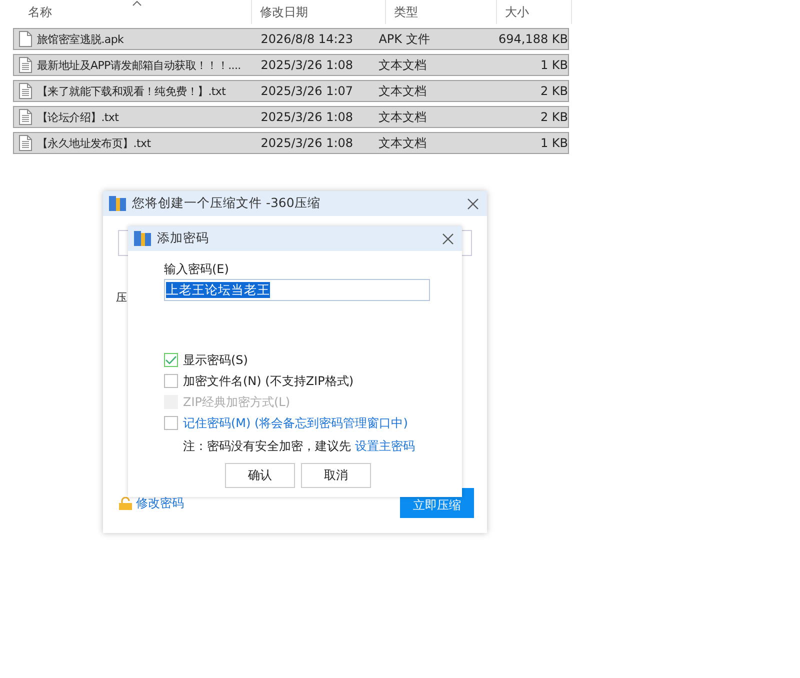 This screenshot has height=678, width=800. What do you see at coordinates (132, 91) in the screenshot?
I see `file-name: 【来了就能下载和观看！纯免费！】.txt` at bounding box center [132, 91].